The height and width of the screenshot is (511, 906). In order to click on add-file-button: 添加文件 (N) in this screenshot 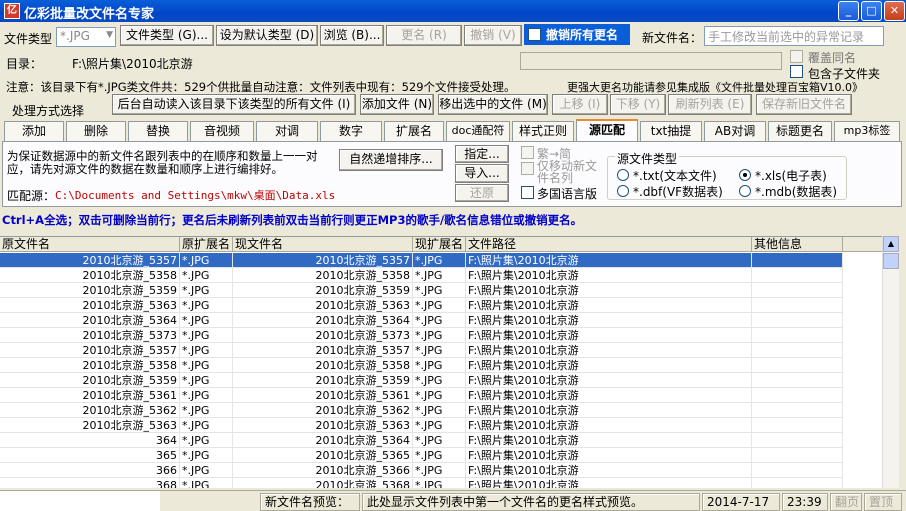, I will do `click(397, 104)`.